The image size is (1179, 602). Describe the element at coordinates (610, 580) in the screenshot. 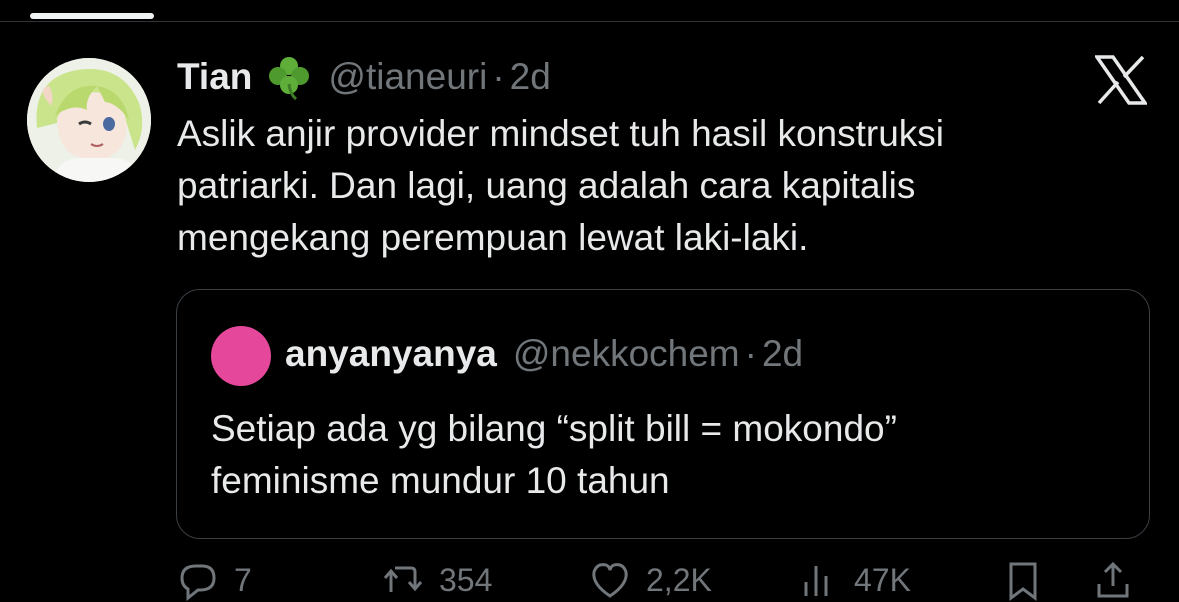

I see `heart-icon` at that location.